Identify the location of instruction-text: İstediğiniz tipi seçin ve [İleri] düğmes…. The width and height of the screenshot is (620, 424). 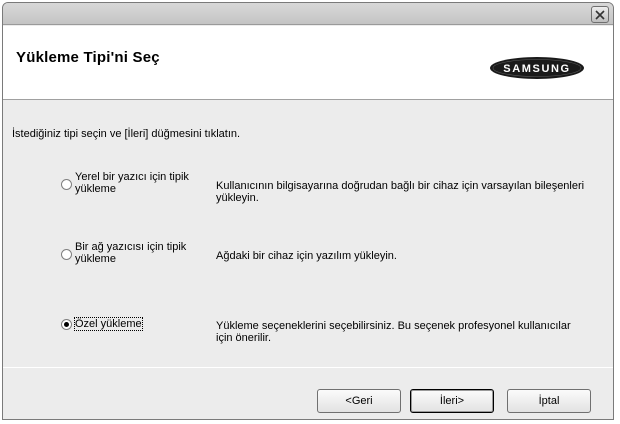
(126, 134).